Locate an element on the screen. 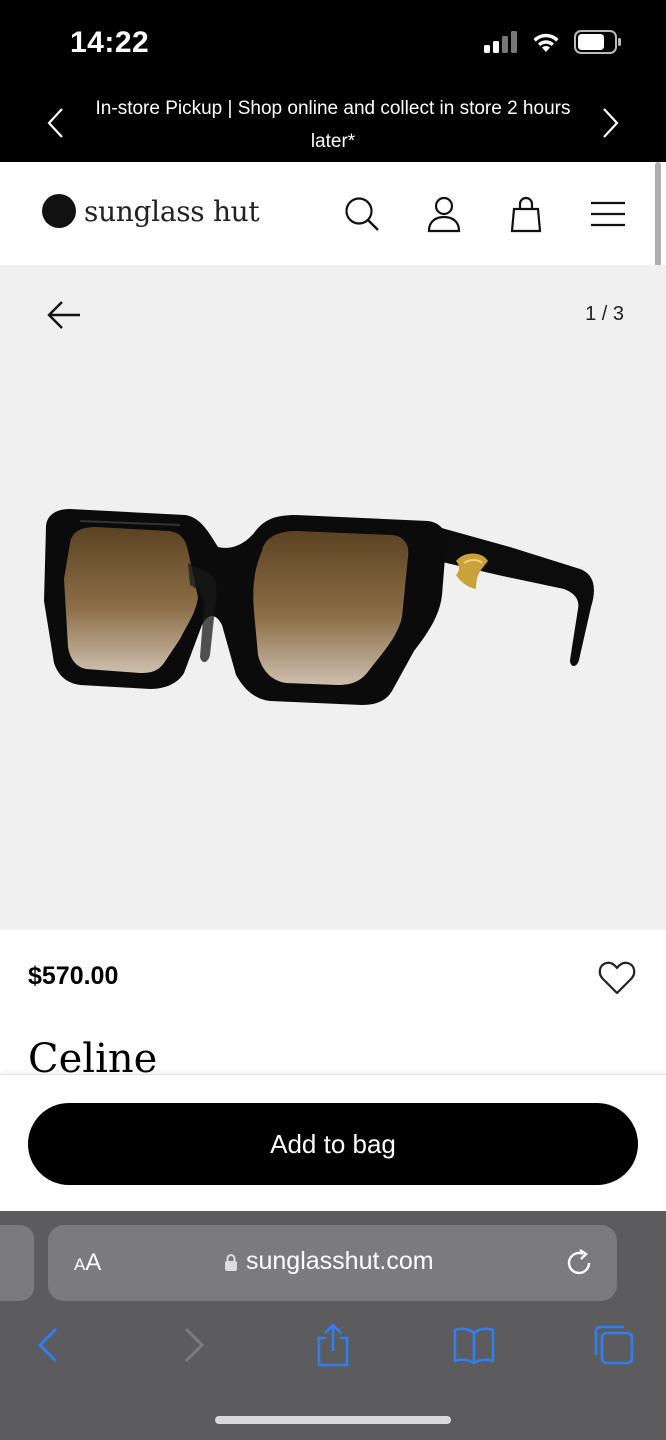  battery-icon is located at coordinates (597, 42).